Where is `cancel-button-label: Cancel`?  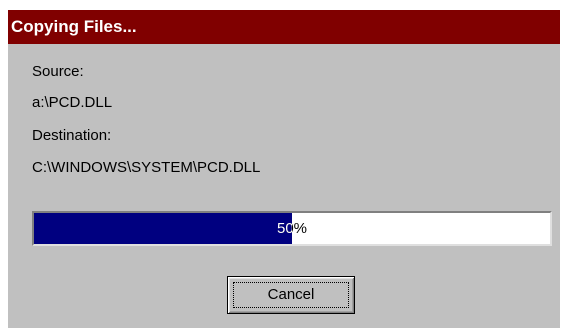 cancel-button-label: Cancel is located at coordinates (291, 294).